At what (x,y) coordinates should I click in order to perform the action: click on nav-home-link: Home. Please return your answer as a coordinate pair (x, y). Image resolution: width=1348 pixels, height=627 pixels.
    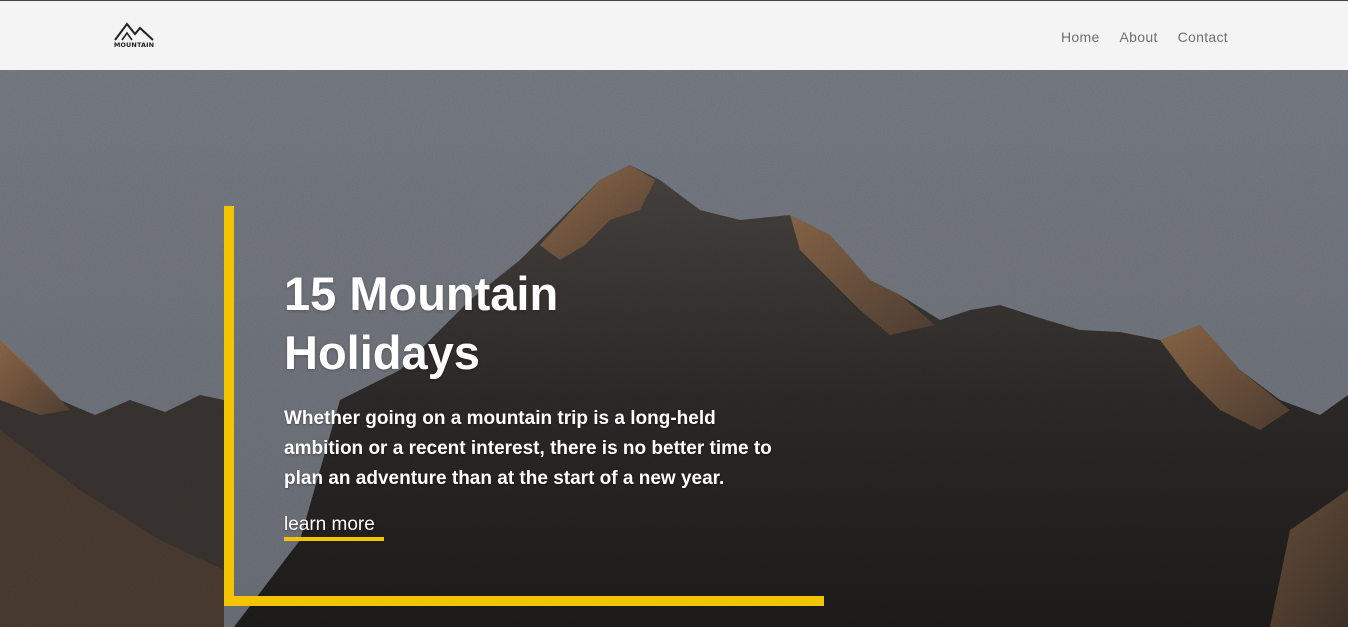
    Looking at the image, I should click on (1080, 37).